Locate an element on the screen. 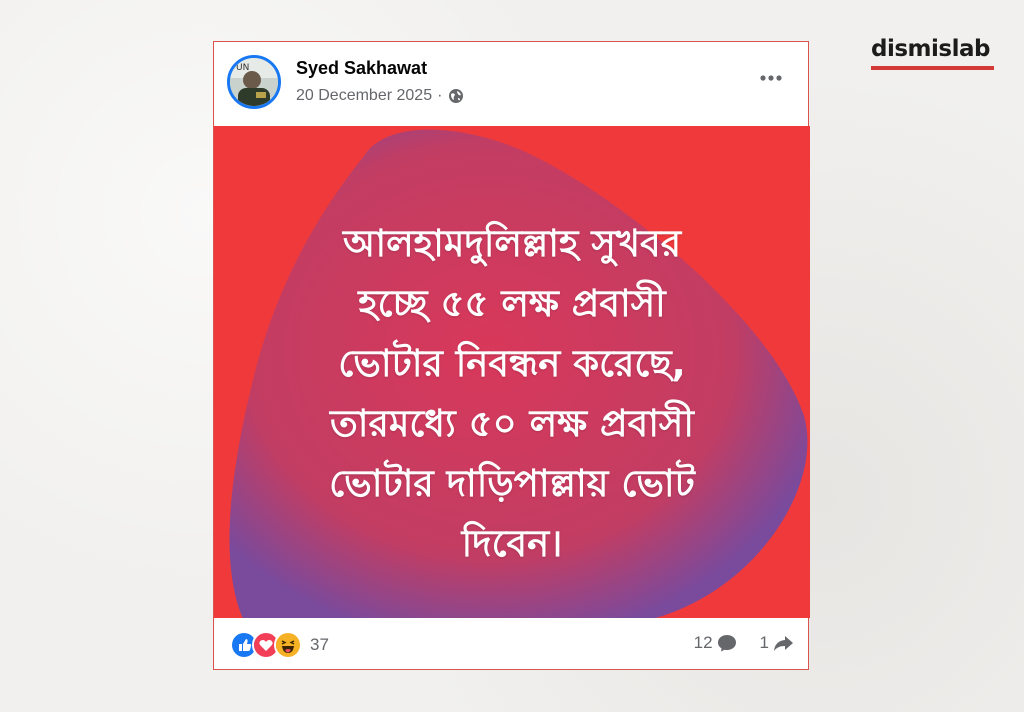 This screenshot has height=712, width=1024. shares-link: 1 is located at coordinates (777, 643).